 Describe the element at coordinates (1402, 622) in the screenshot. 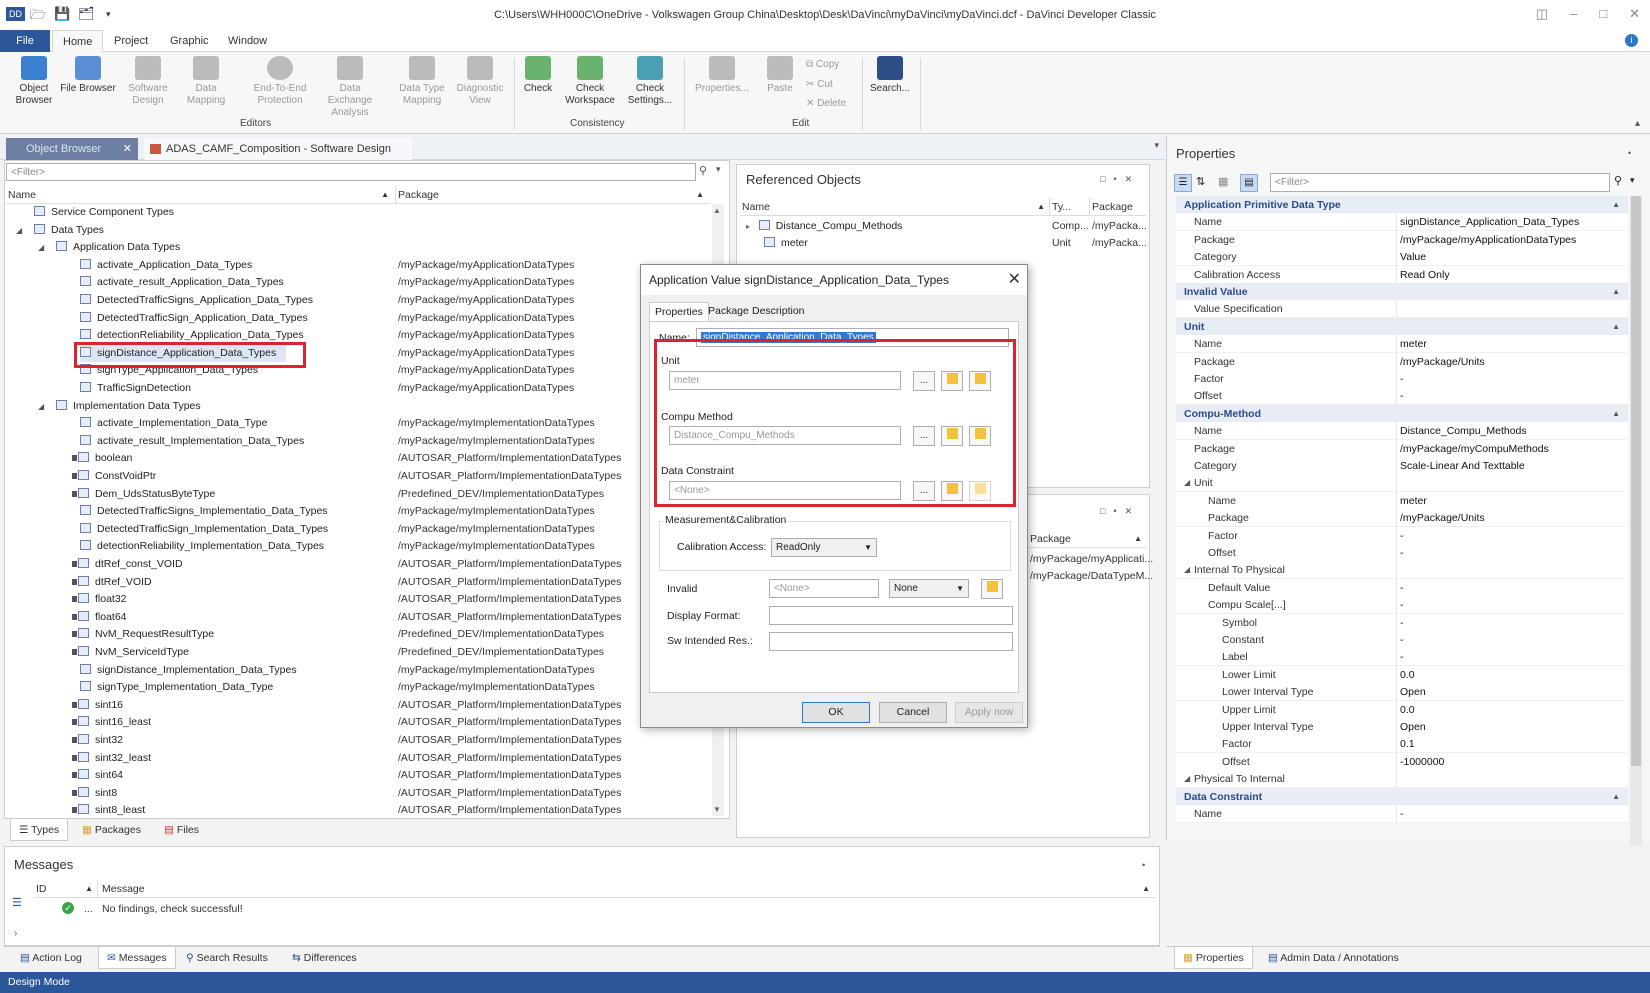

I see `property-row: Symbol -` at that location.